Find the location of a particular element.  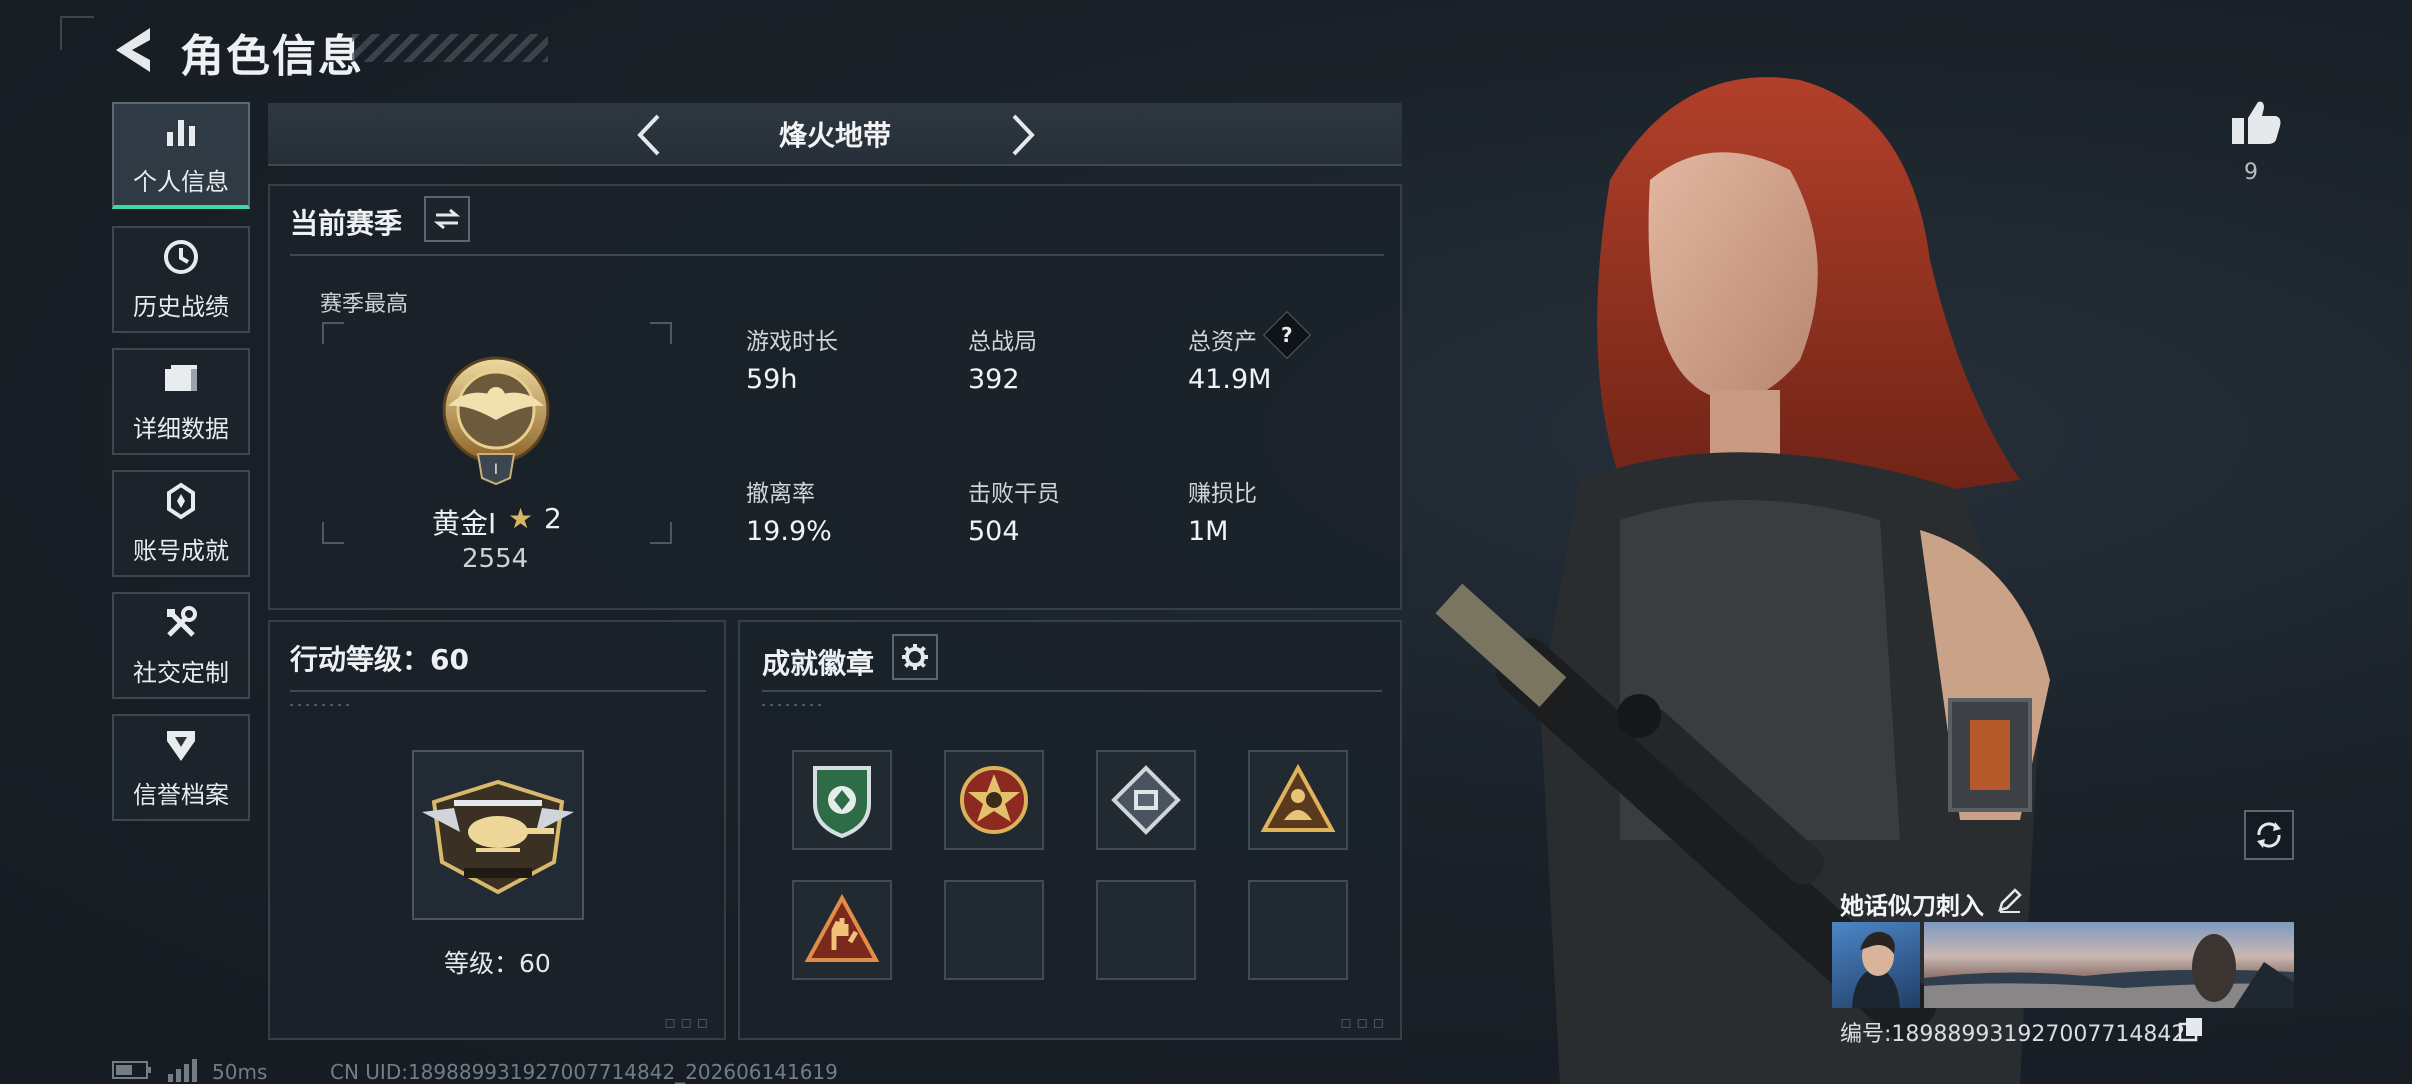

badge-settings-button is located at coordinates (915, 657).